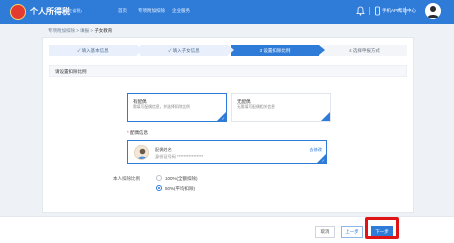 This screenshot has height=243, width=454. Describe the element at coordinates (377, 11) in the screenshot. I see `phone-icon` at that location.